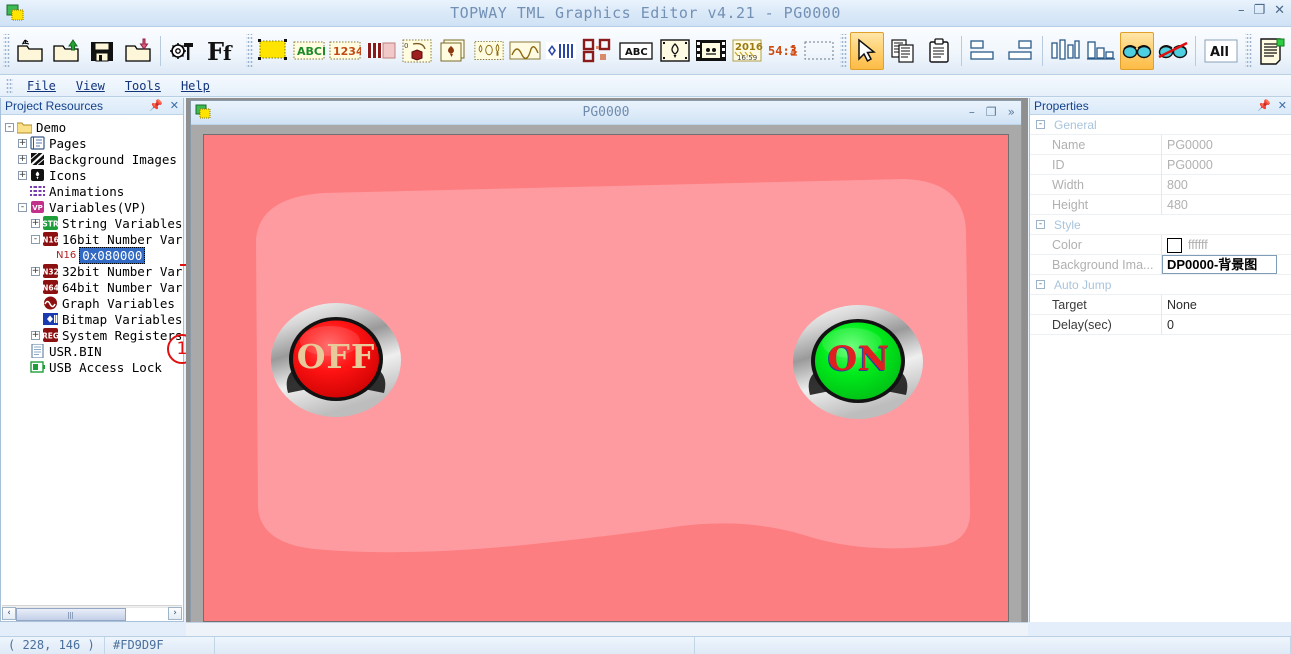  Describe the element at coordinates (30, 51) in the screenshot. I see `new-project-button` at that location.